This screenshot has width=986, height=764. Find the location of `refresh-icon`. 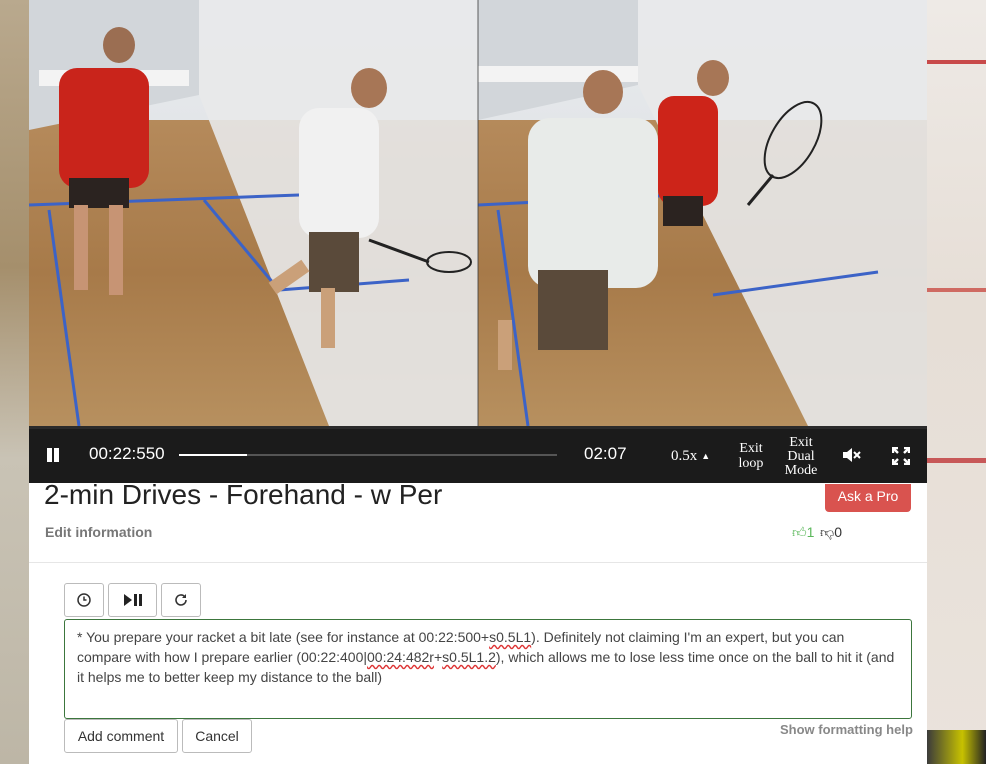

refresh-icon is located at coordinates (181, 600).